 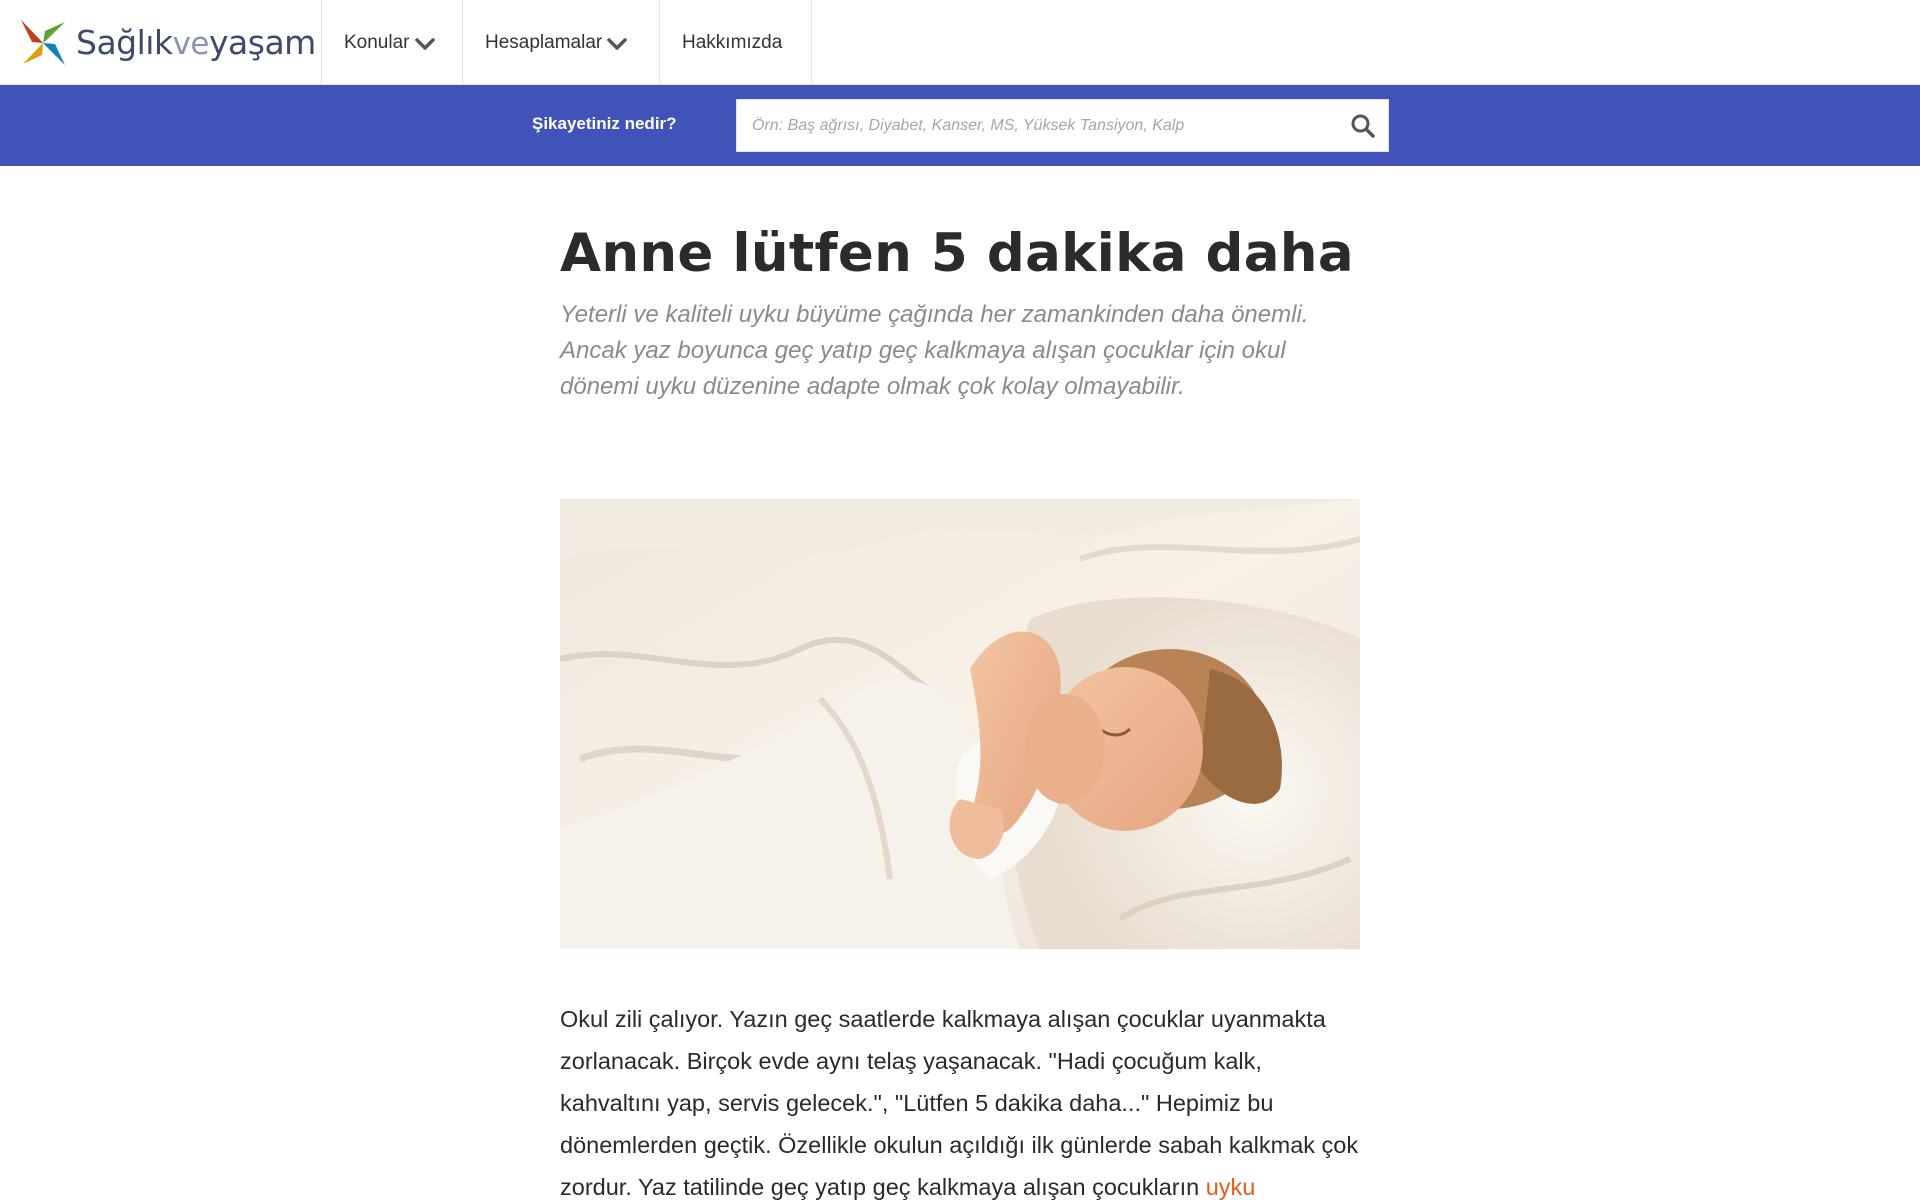 What do you see at coordinates (124, 42) in the screenshot?
I see `logo-text-saglik: Sağlık` at bounding box center [124, 42].